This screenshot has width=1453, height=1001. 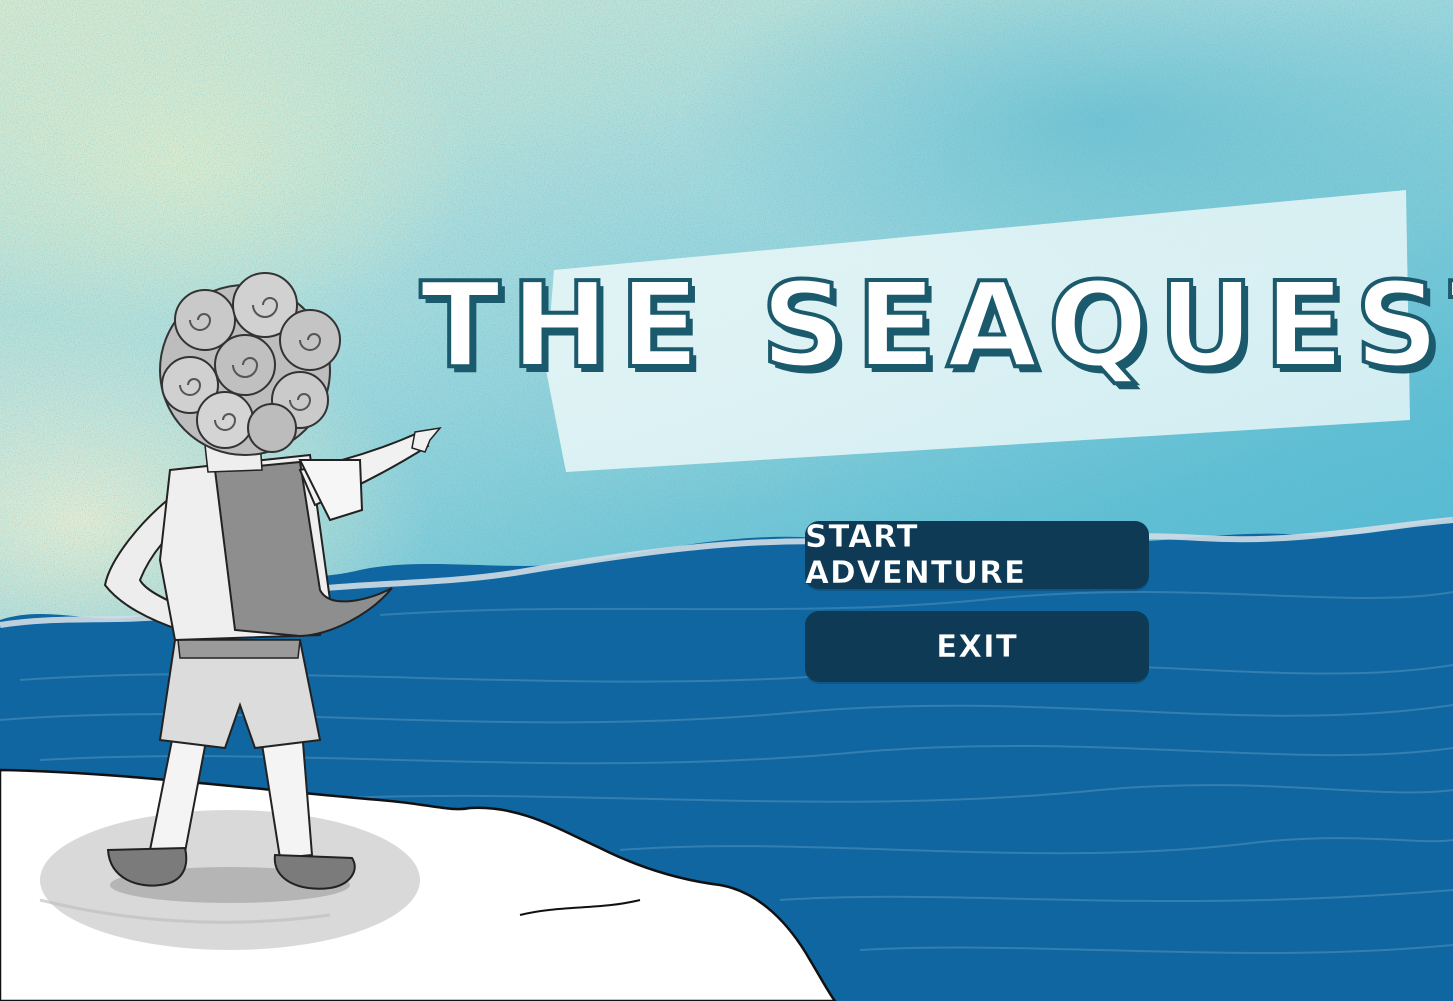 I want to click on start-adventure-button: START ADVENTURE, so click(x=977, y=555).